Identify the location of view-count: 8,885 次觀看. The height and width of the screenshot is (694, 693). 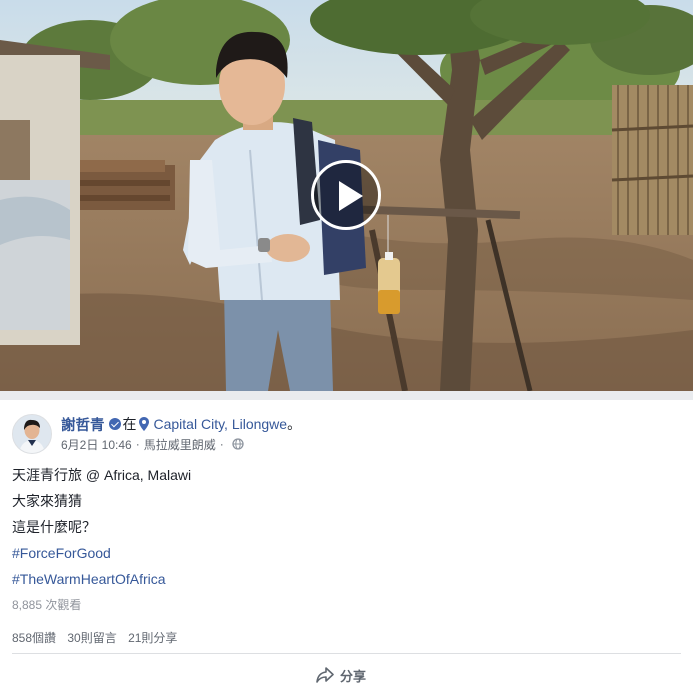
(47, 605).